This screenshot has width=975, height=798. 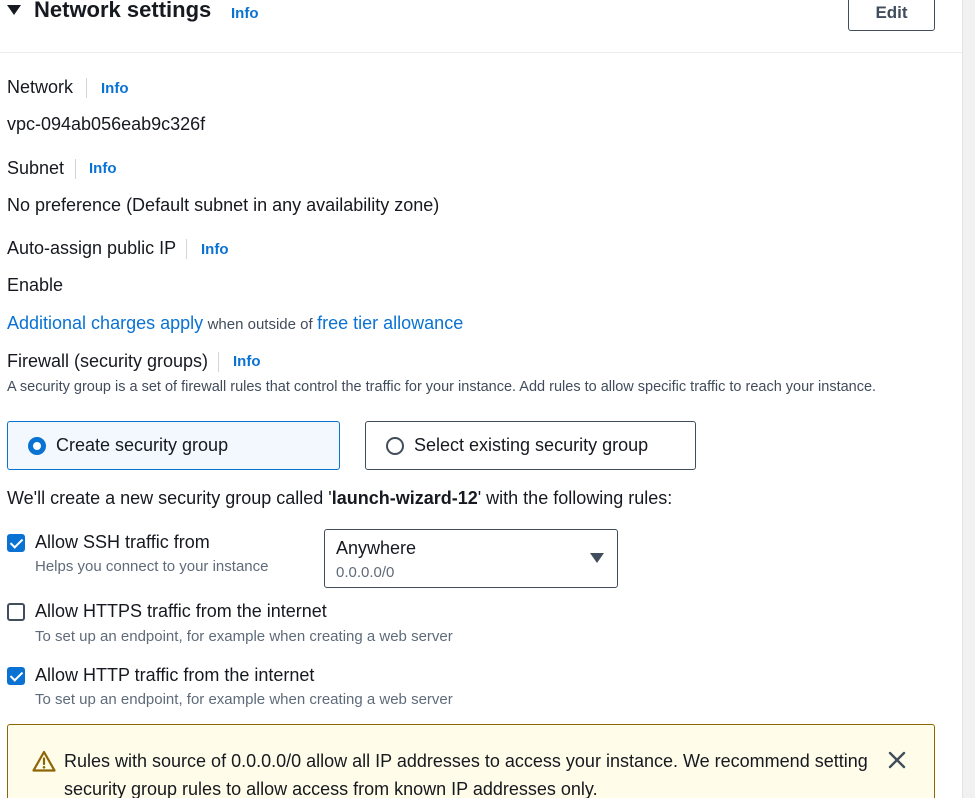 What do you see at coordinates (106, 124) in the screenshot?
I see `network-value: vpc-094ab056eab9c326f` at bounding box center [106, 124].